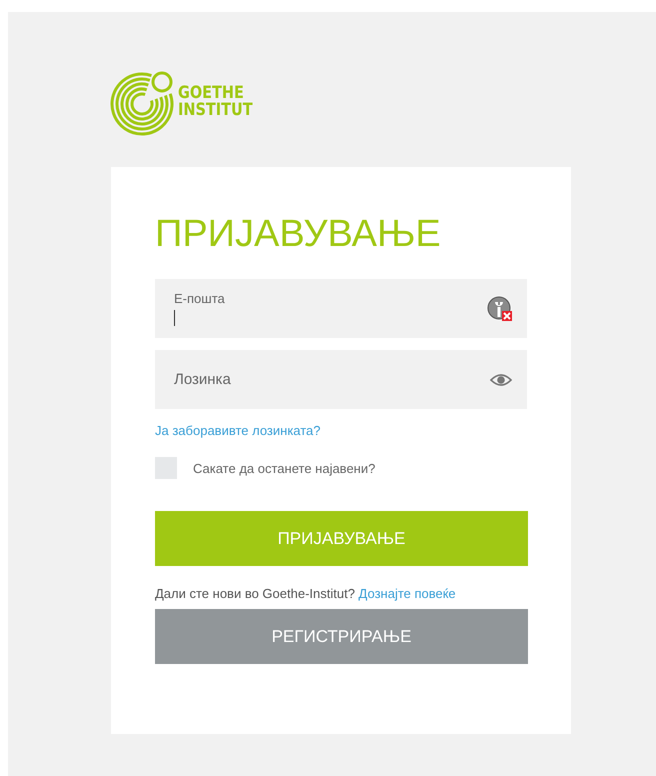 This screenshot has width=656, height=776. I want to click on checkbox-label: Сакате да останете најавени?, so click(284, 468).